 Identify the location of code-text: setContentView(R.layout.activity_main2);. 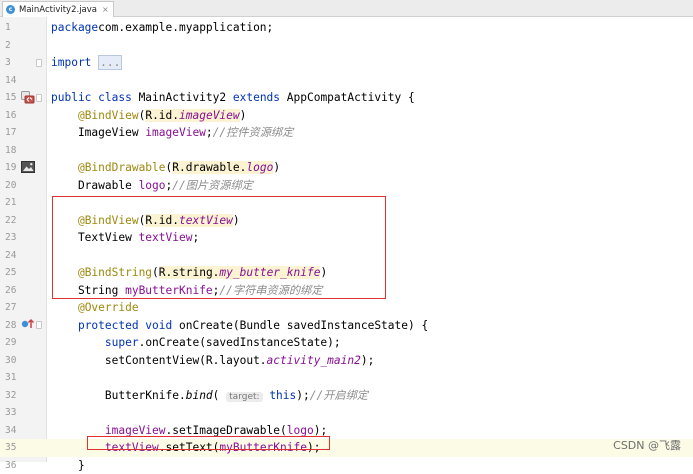
(212, 361).